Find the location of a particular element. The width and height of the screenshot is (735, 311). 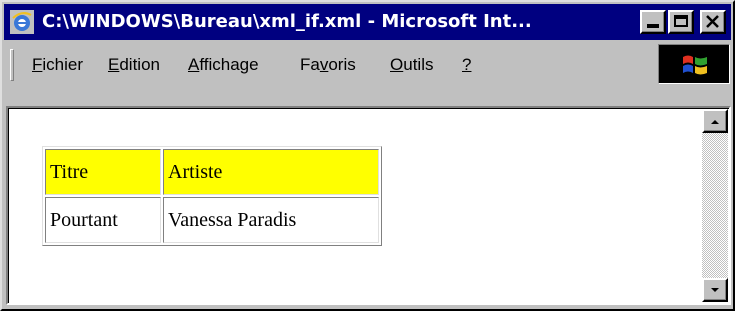

close-button is located at coordinates (713, 22).